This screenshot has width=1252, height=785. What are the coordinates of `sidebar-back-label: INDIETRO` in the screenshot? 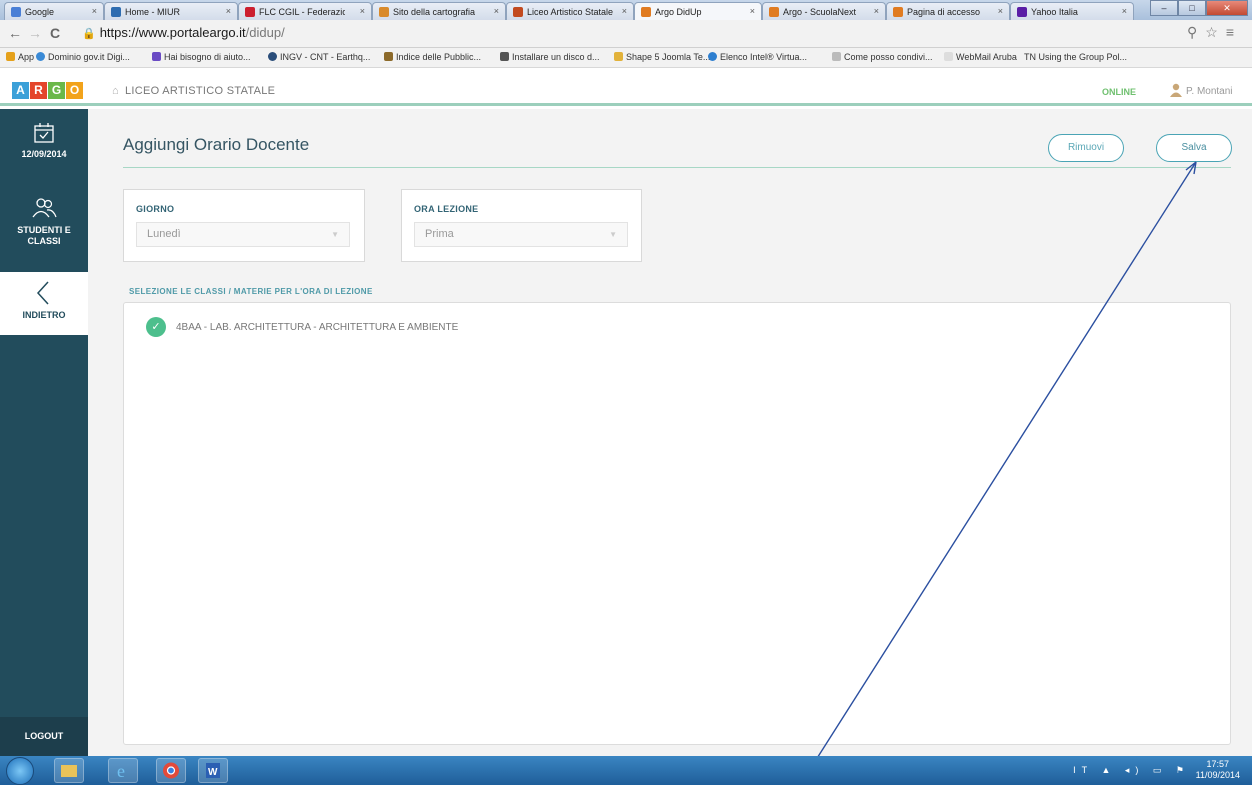 It's located at (44, 315).